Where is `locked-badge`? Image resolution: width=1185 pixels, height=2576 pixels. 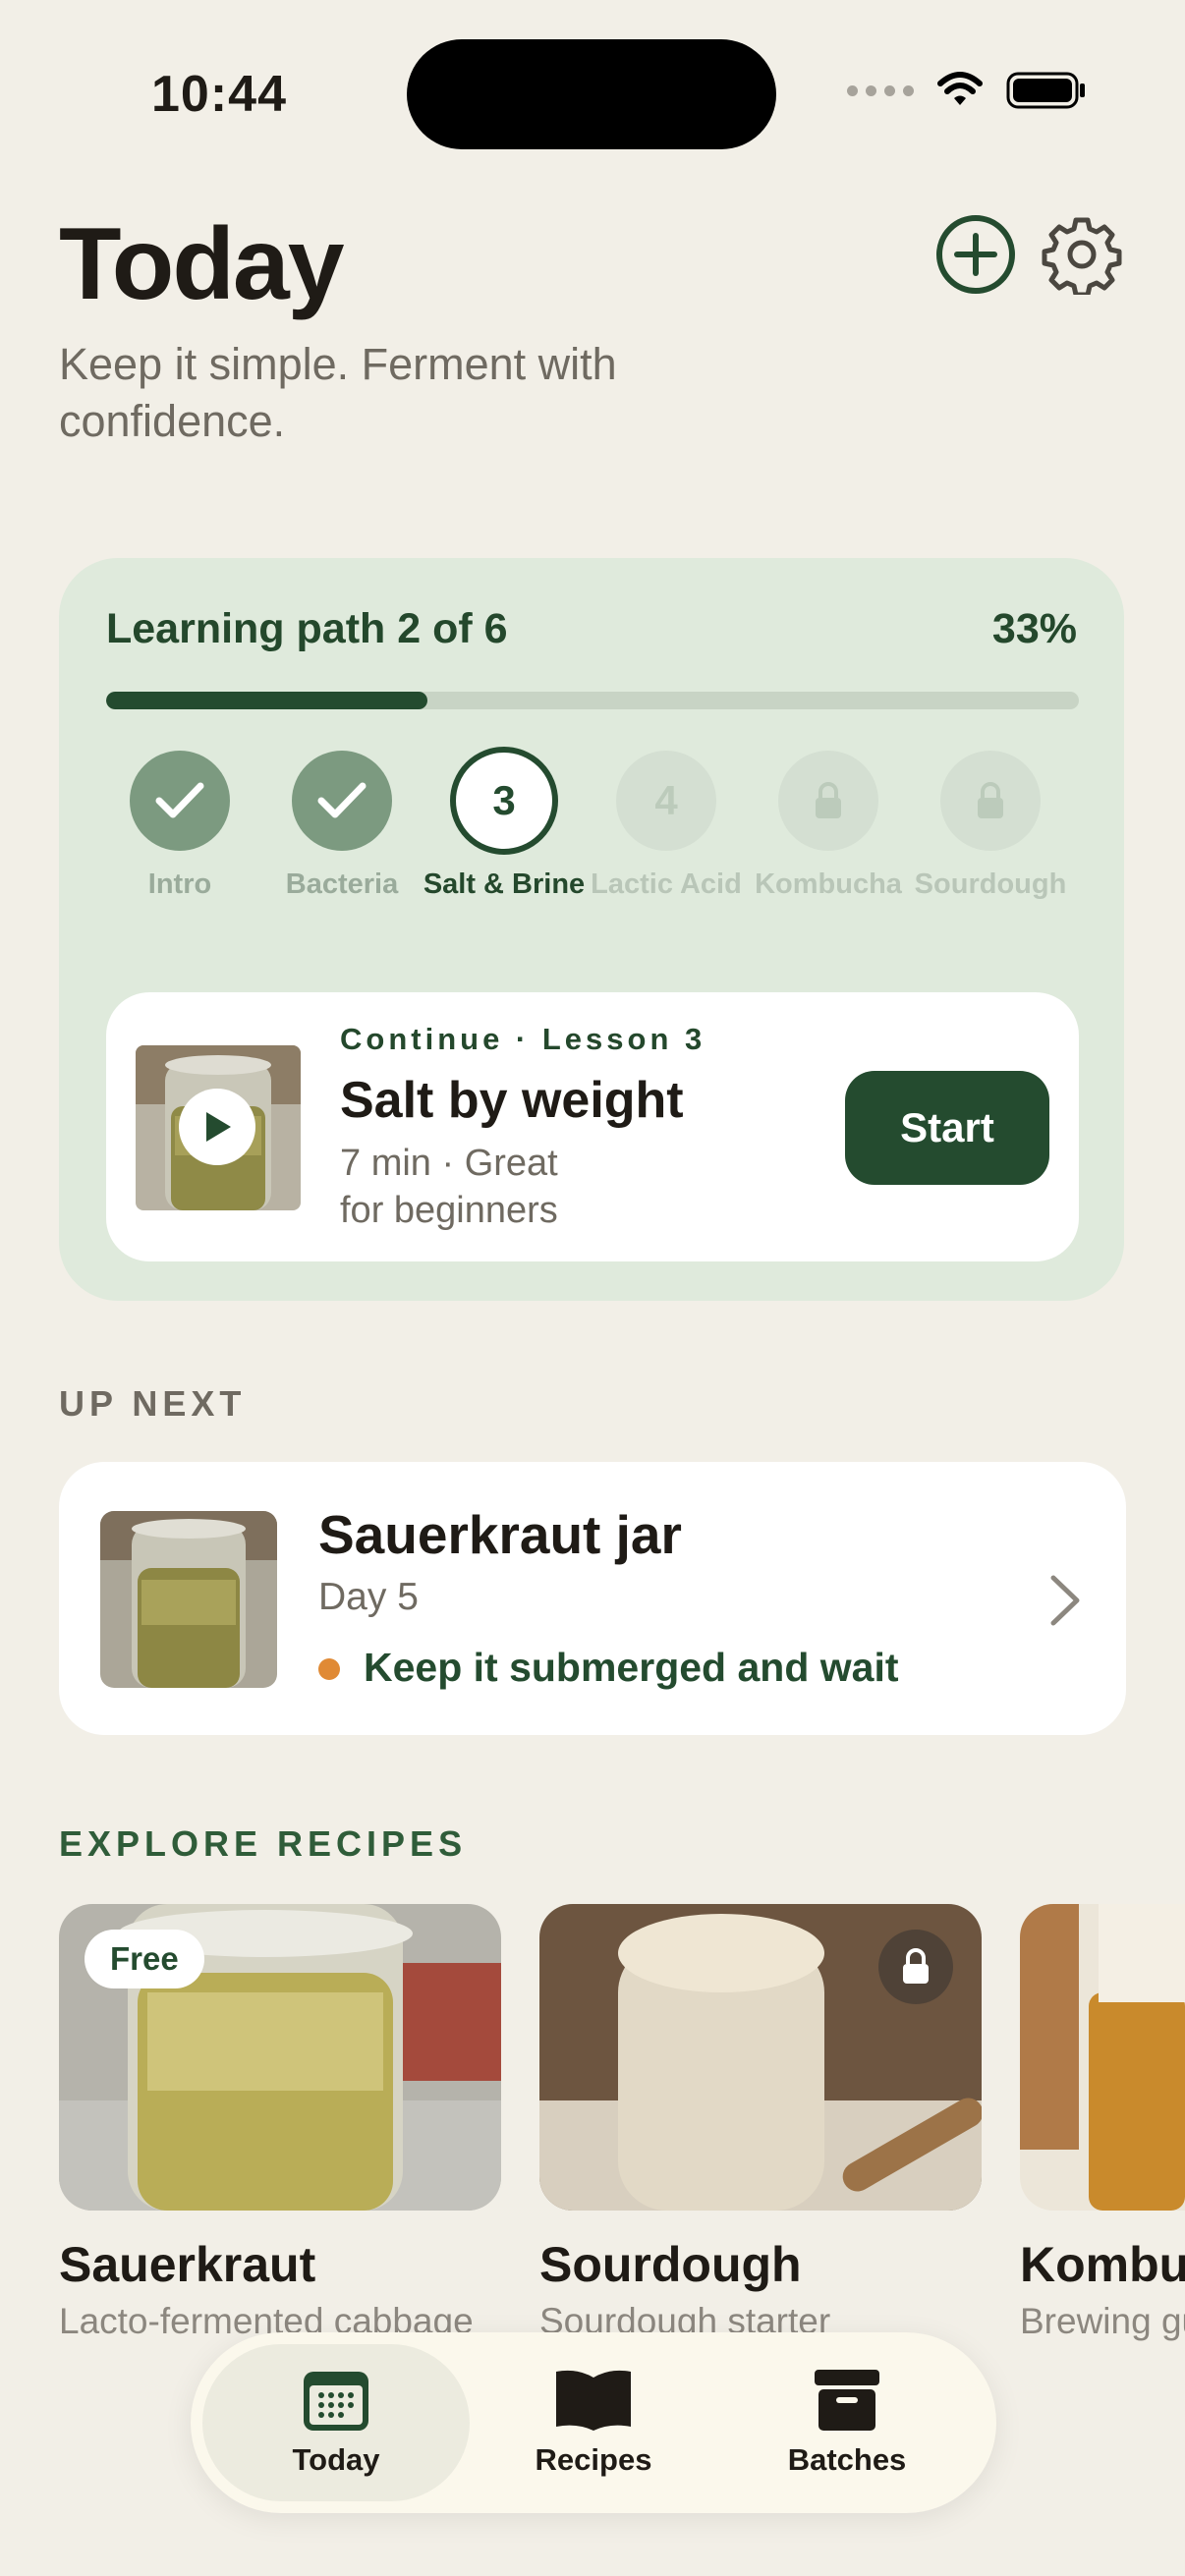 locked-badge is located at coordinates (916, 1967).